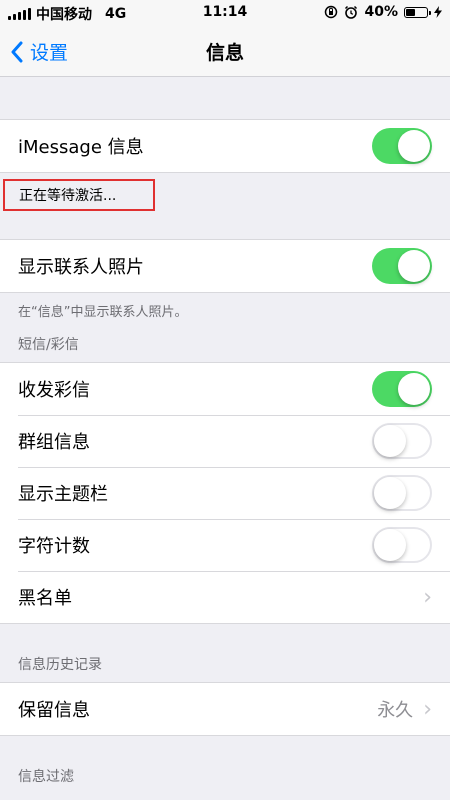 The height and width of the screenshot is (800, 450). I want to click on sms-row-subject: 显示主题栏, so click(225, 493).